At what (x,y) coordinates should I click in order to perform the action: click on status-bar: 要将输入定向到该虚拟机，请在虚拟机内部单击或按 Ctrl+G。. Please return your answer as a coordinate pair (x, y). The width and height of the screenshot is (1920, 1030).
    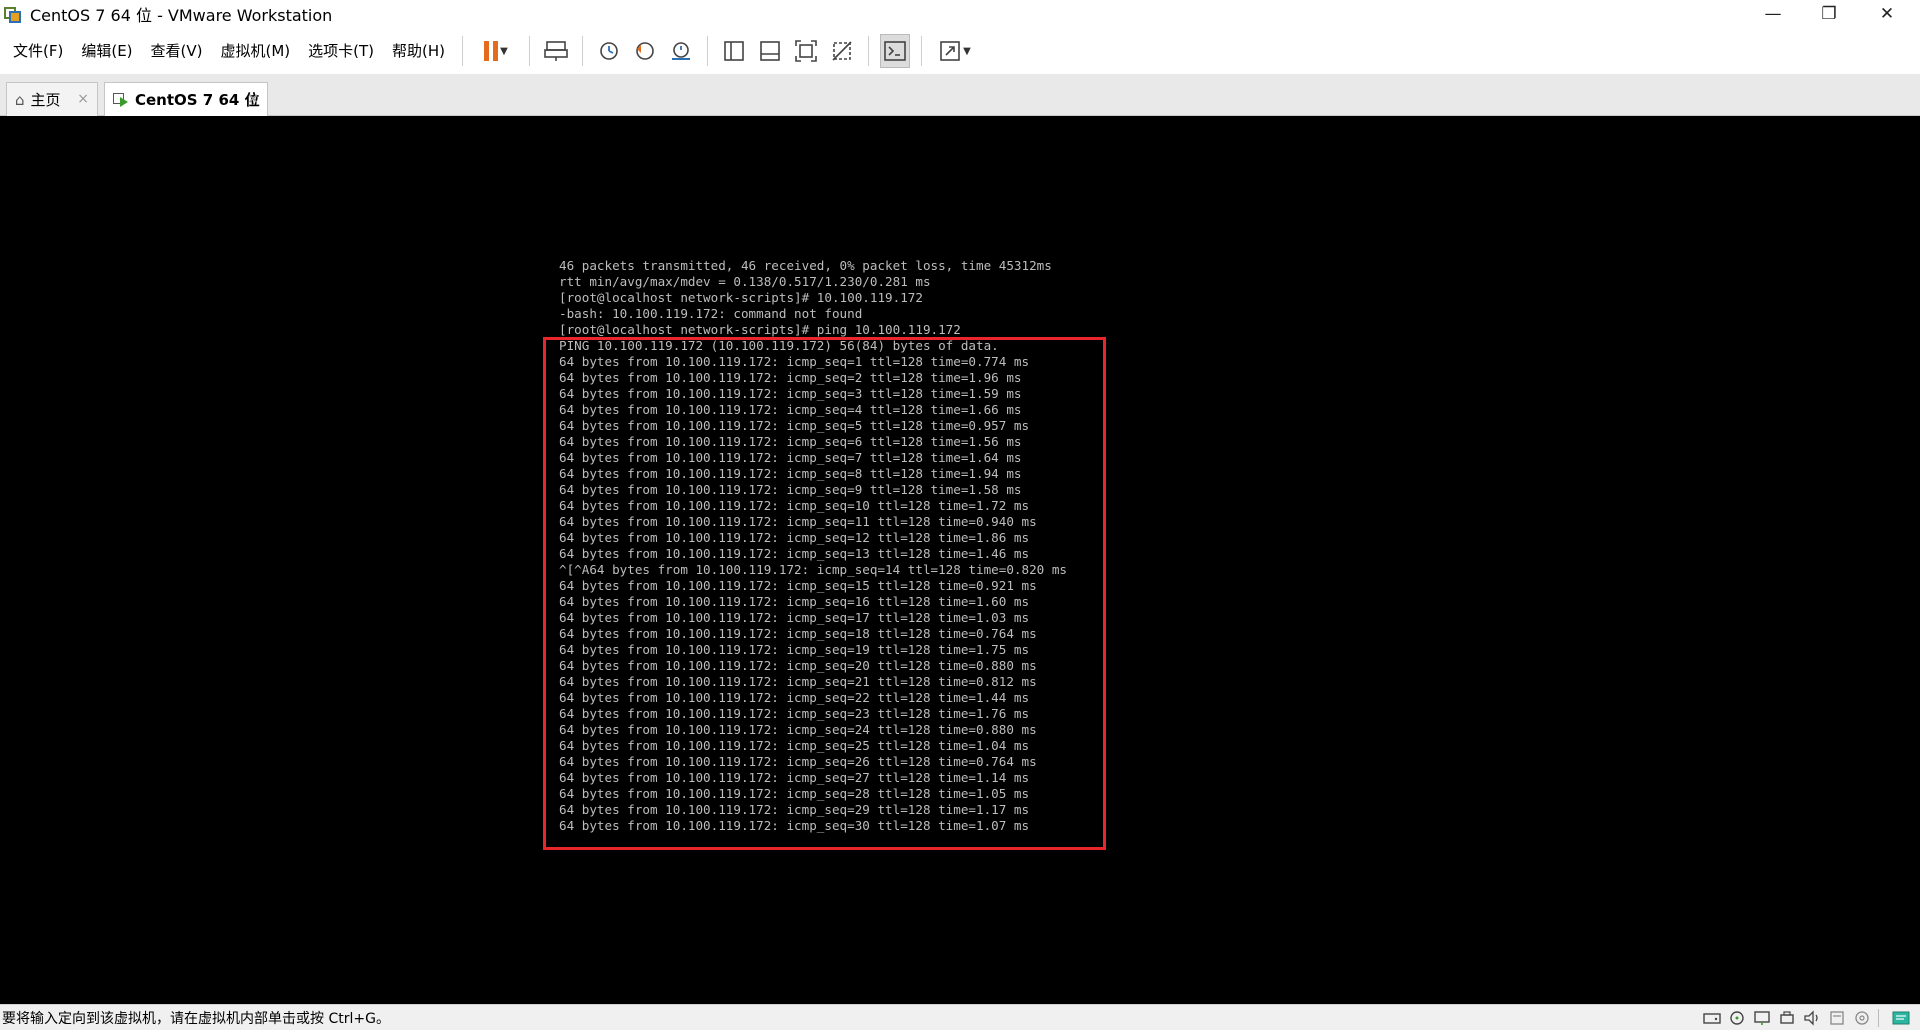
    Looking at the image, I should click on (960, 1017).